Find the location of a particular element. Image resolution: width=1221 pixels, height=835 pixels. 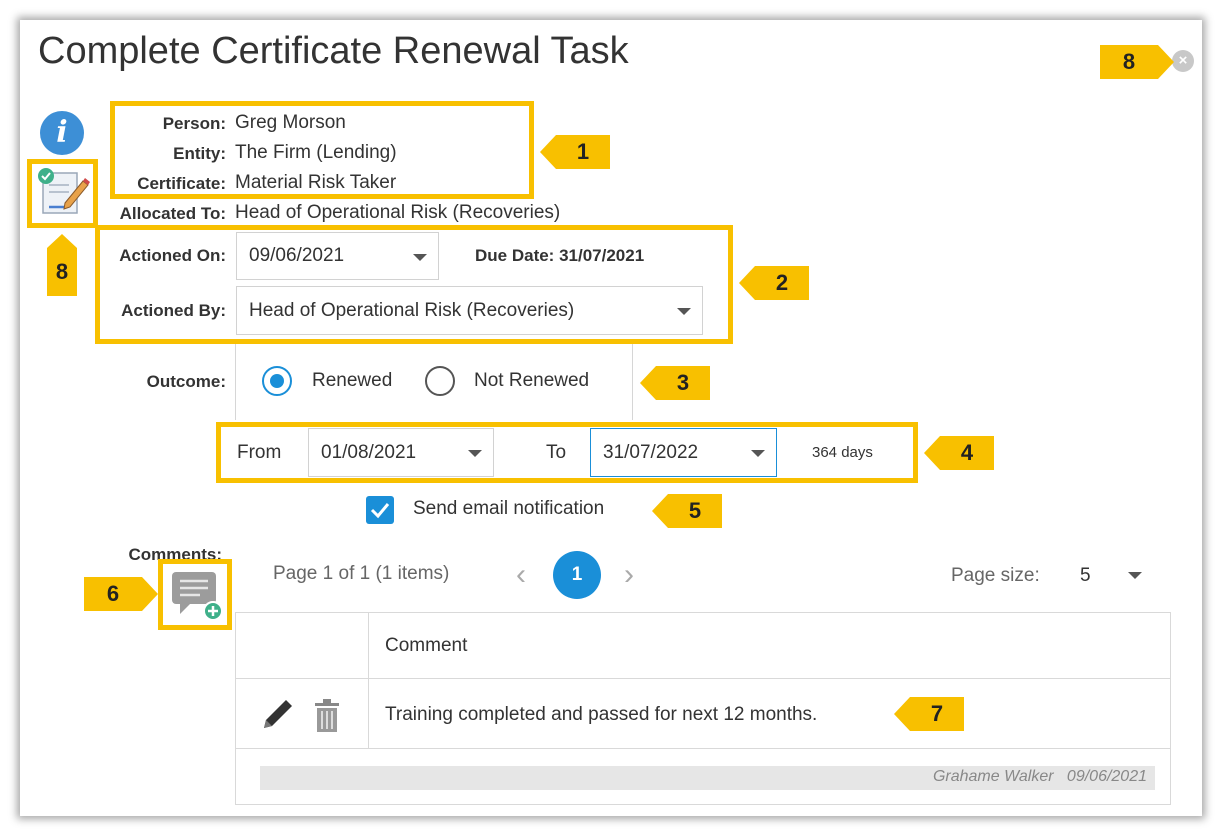

from-label: From is located at coordinates (259, 452).